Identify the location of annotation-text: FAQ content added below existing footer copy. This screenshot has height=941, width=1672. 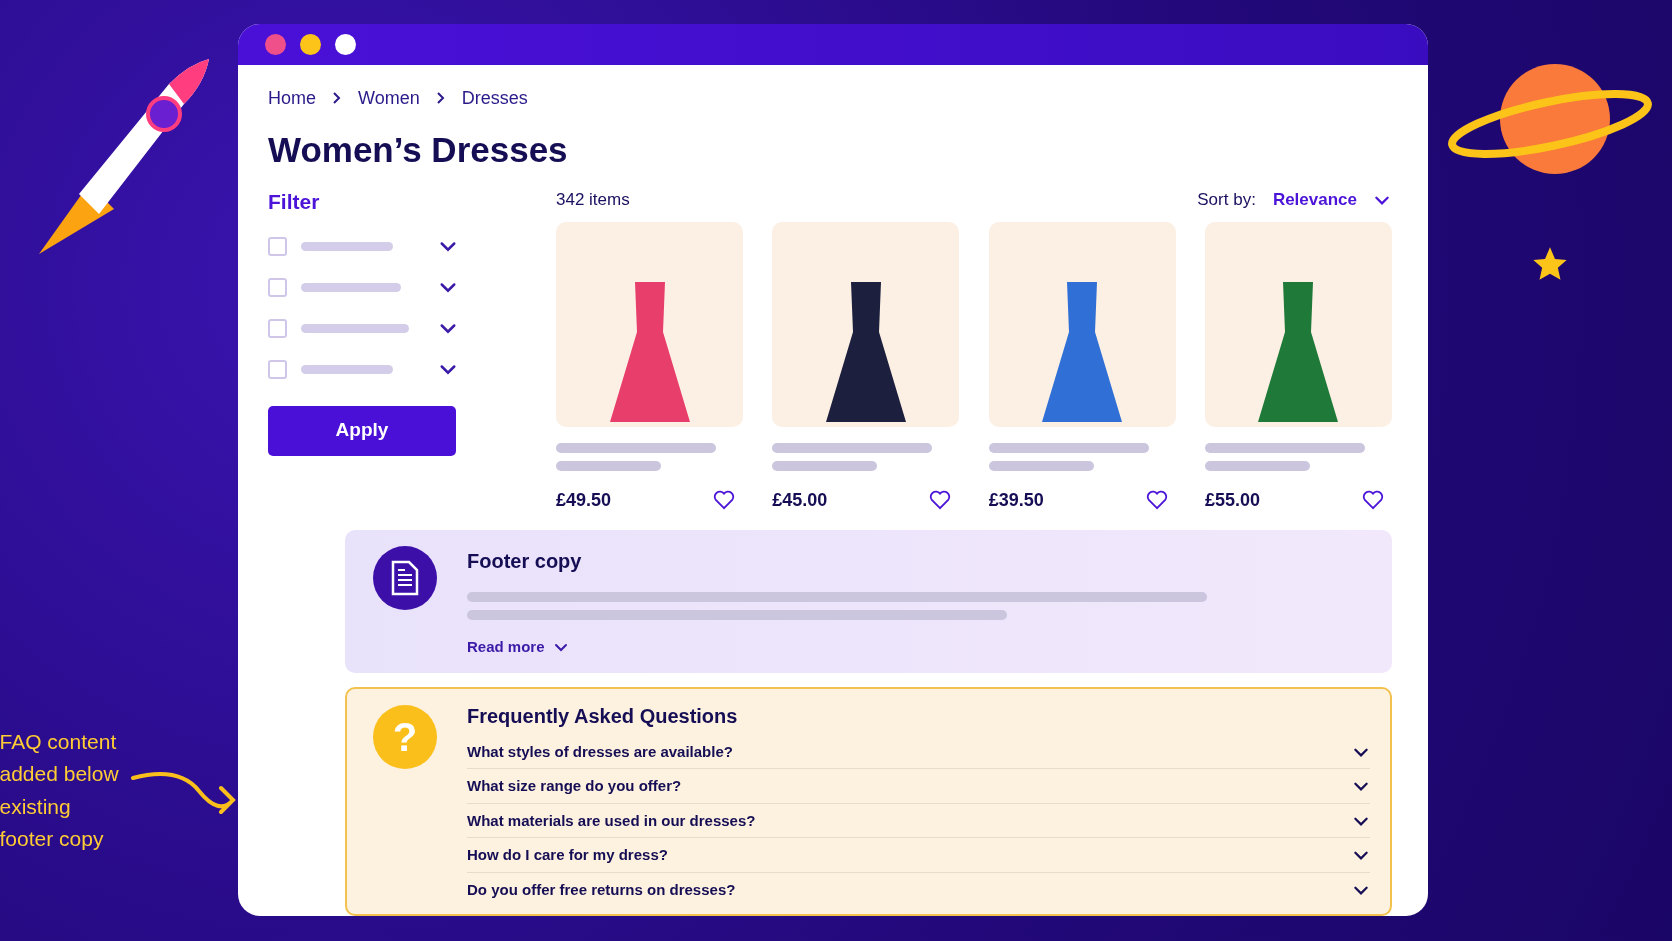
(60, 790).